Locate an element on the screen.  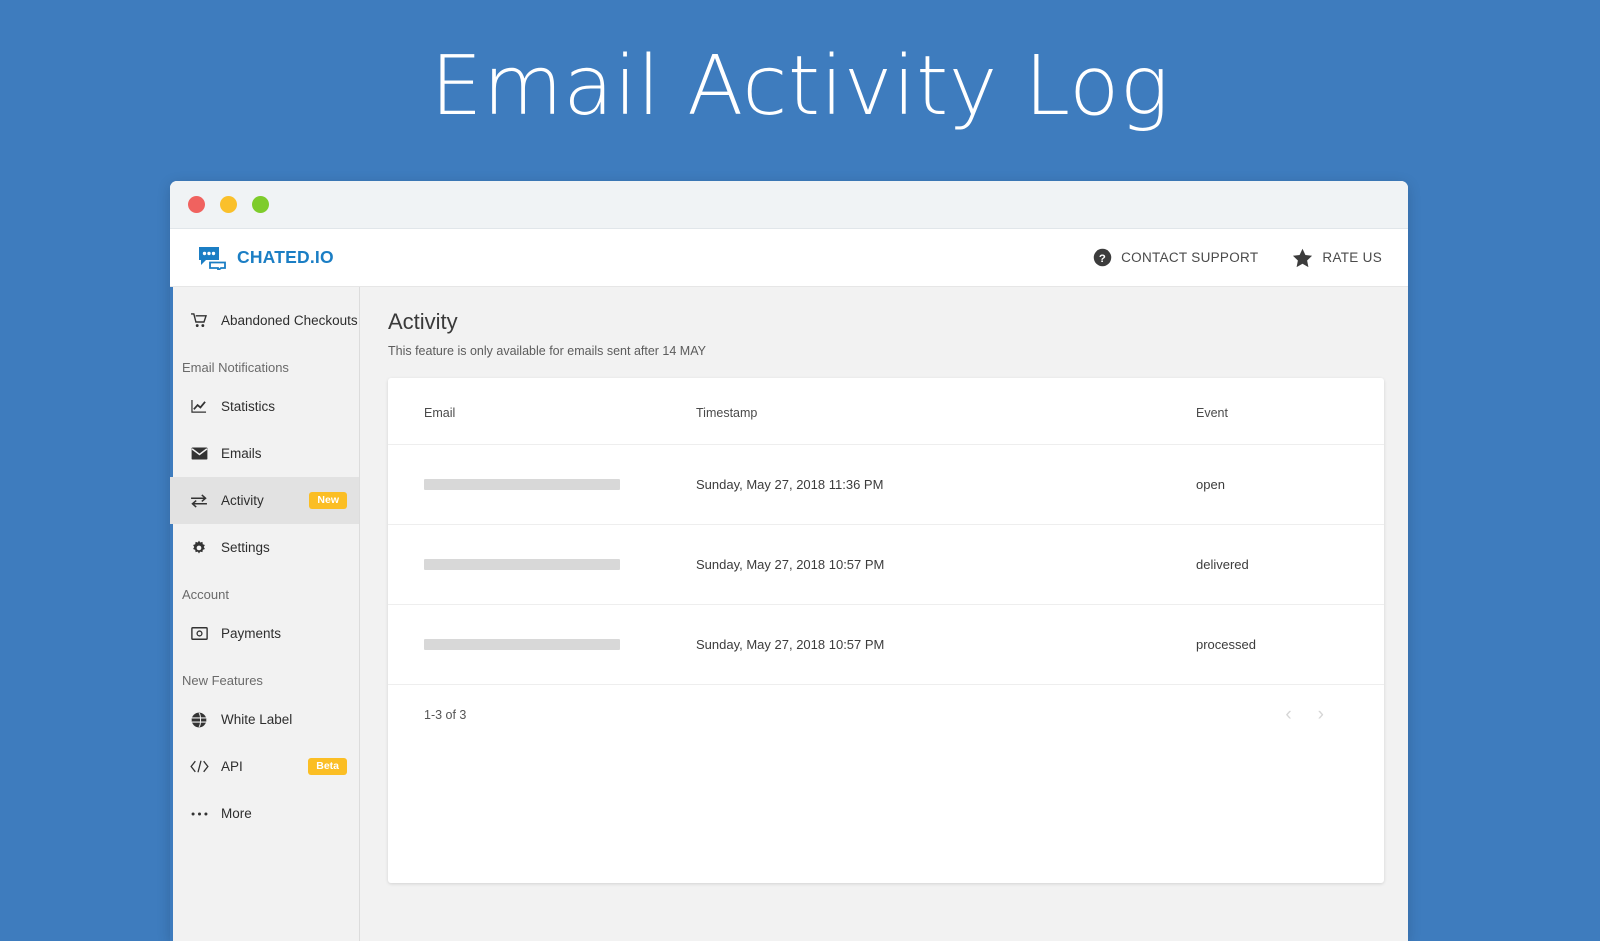
ellipsis-icon is located at coordinates (199, 814).